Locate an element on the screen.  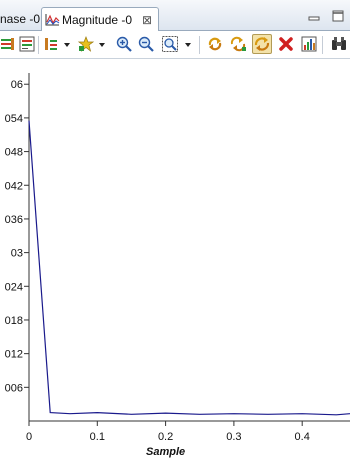
y-tick-label: 006 is located at coordinates (14, 388).